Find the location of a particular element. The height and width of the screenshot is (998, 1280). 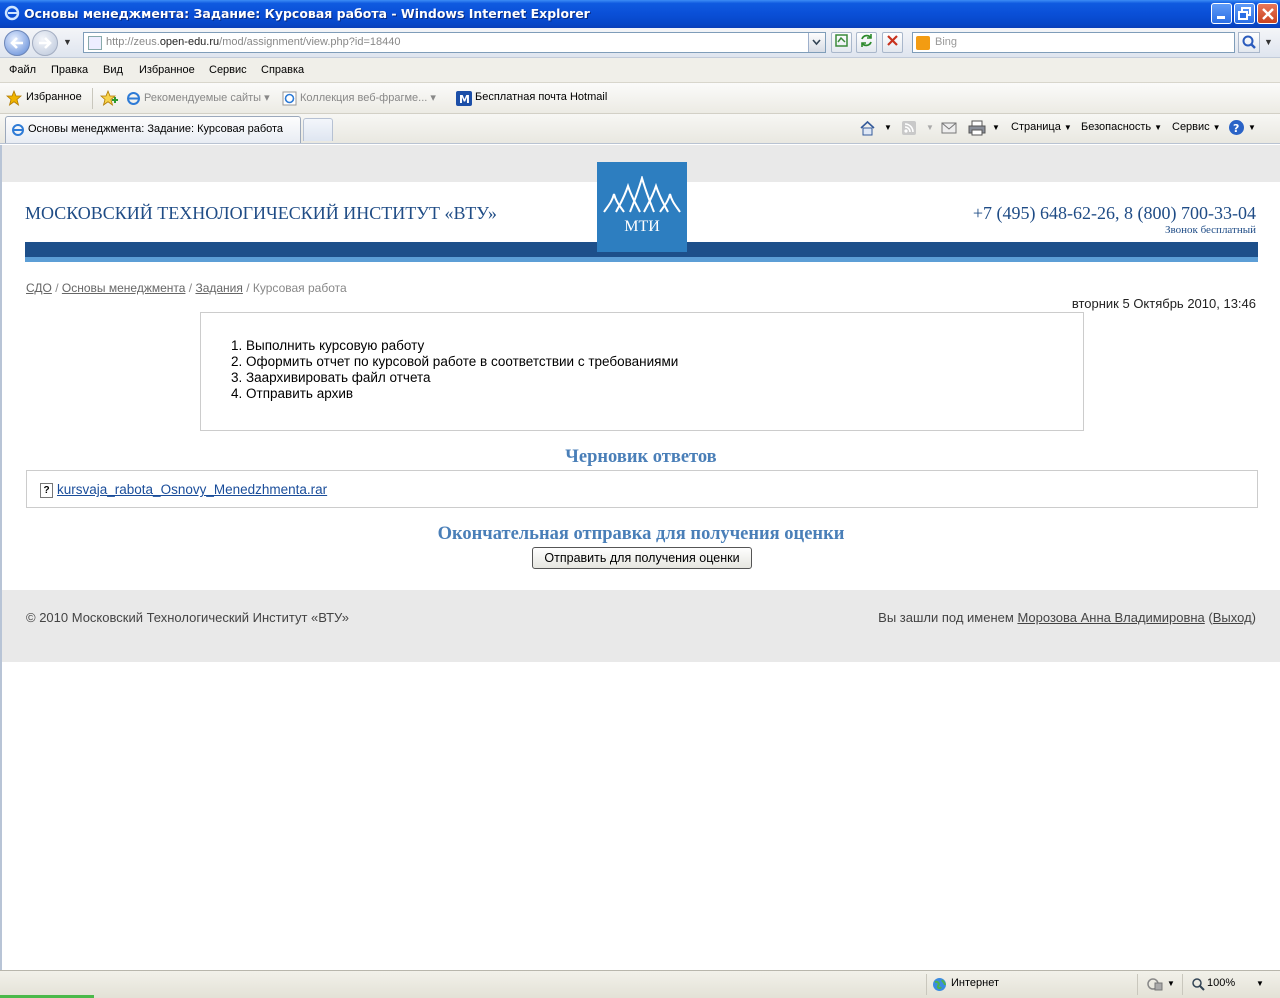

search-icon is located at coordinates (1249, 42).